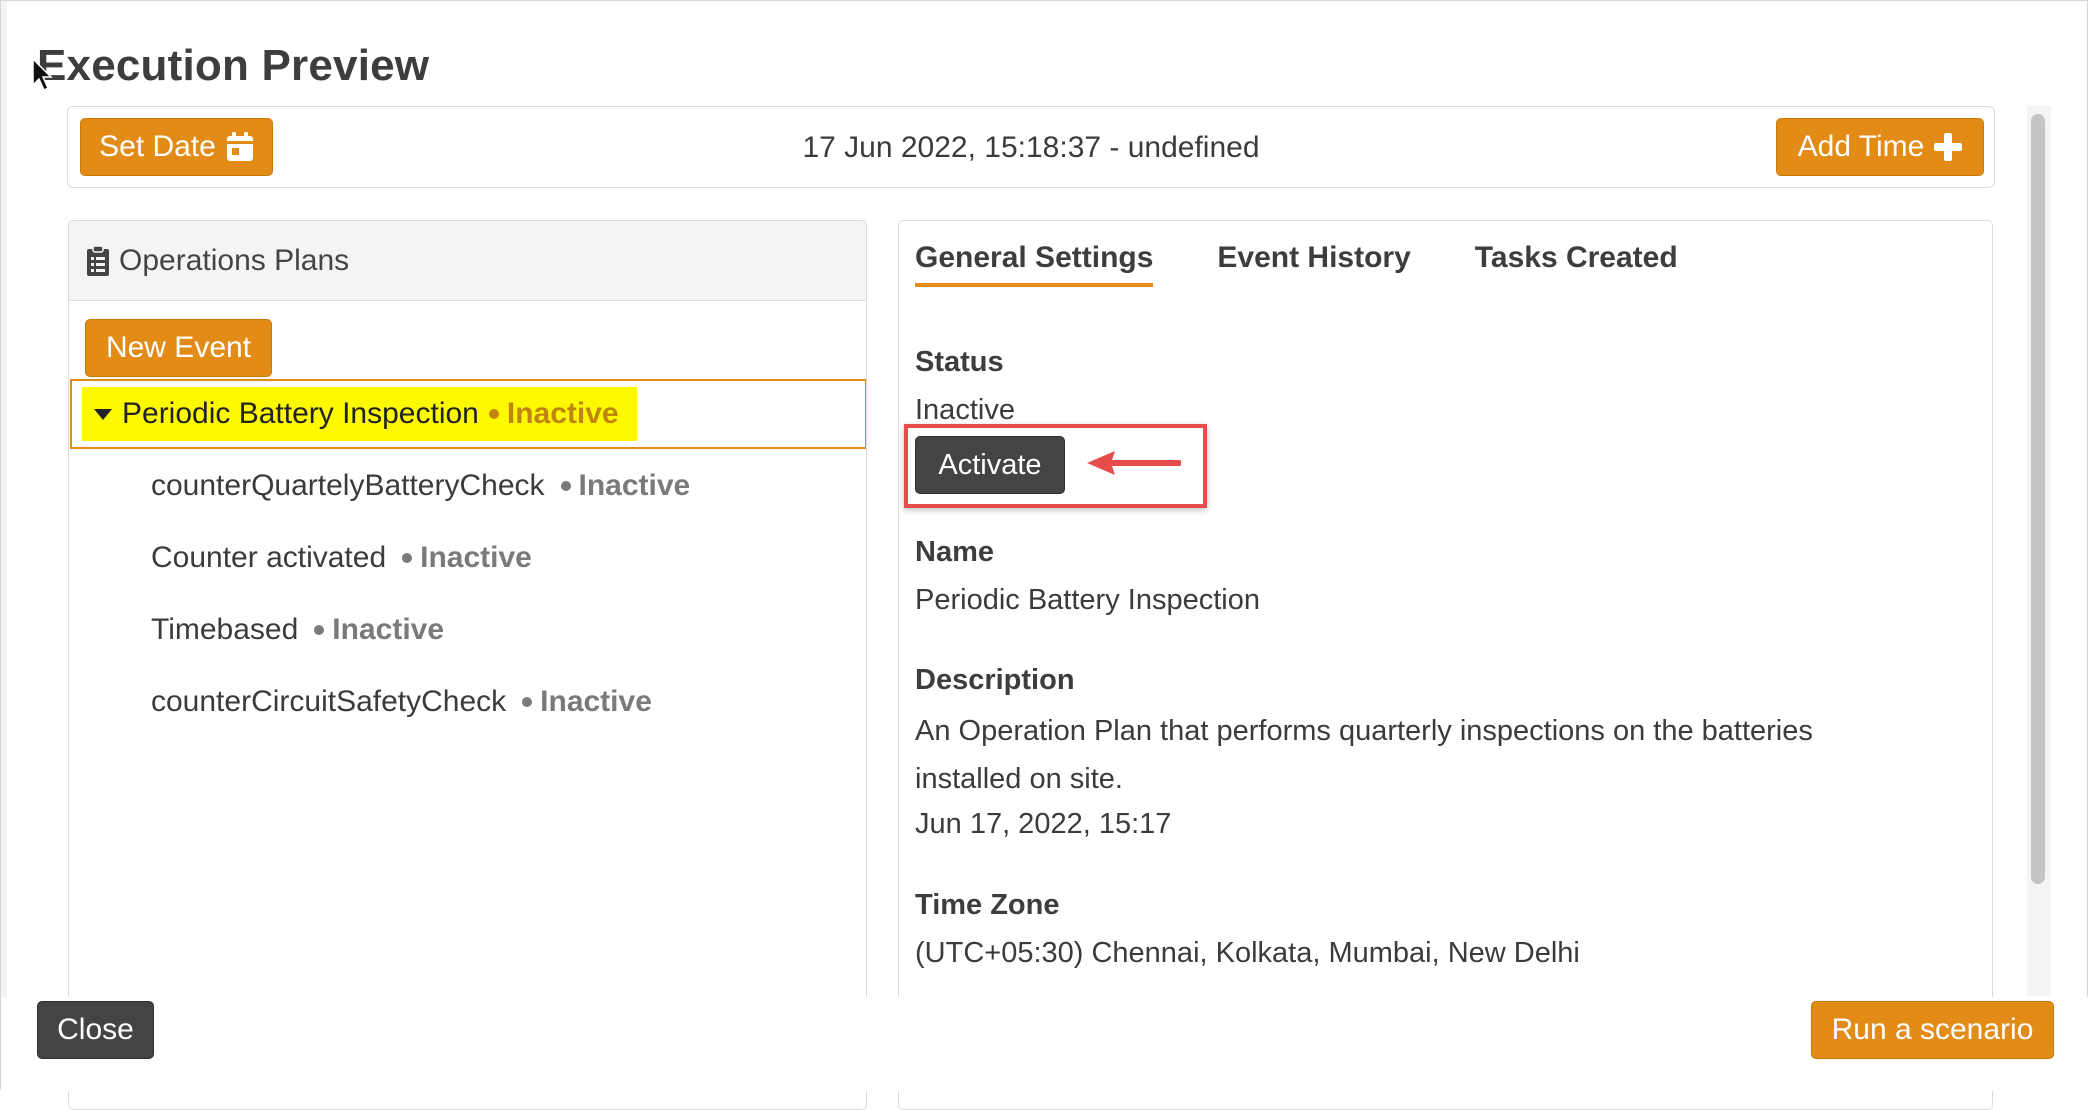 This screenshot has height=1110, width=2088. Describe the element at coordinates (178, 348) in the screenshot. I see `new-event-button: New Event` at that location.